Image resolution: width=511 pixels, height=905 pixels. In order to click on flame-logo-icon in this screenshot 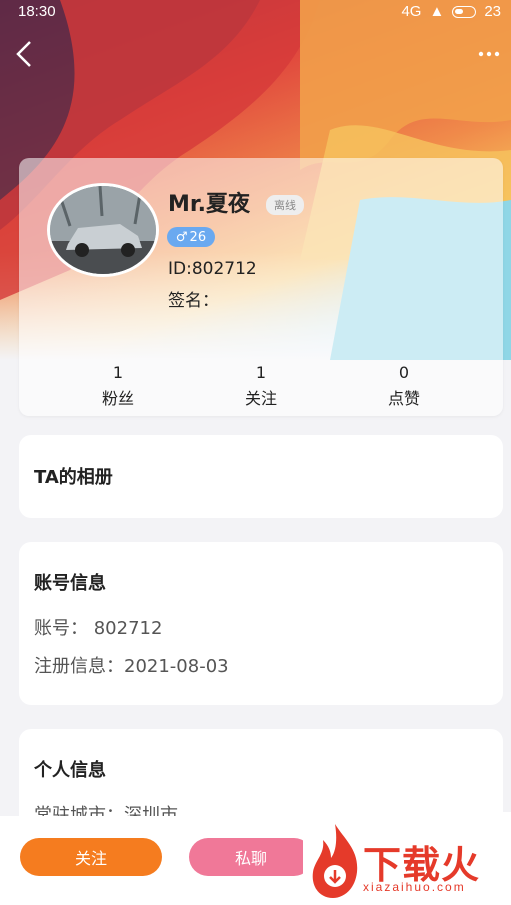, I will do `click(335, 861)`.